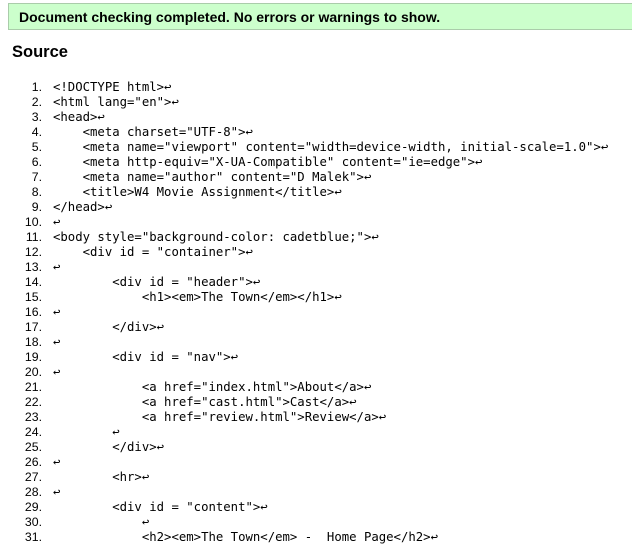 The image size is (634, 551). What do you see at coordinates (212, 177) in the screenshot?
I see `line-code: <meta name="author" content="D Malek">↩` at bounding box center [212, 177].